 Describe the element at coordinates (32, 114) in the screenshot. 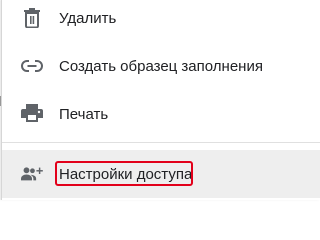

I see `printer-icon` at that location.